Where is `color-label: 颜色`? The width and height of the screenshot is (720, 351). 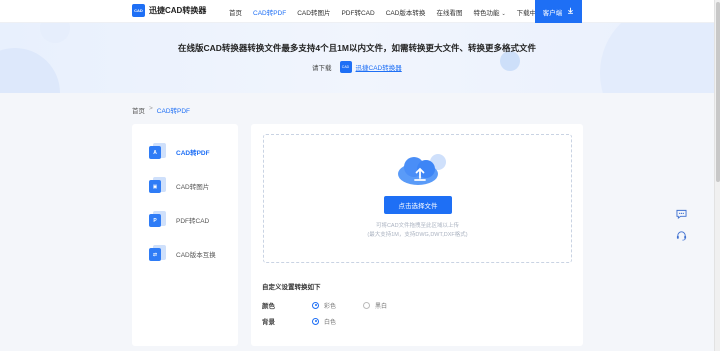 color-label: 颜色 is located at coordinates (268, 306).